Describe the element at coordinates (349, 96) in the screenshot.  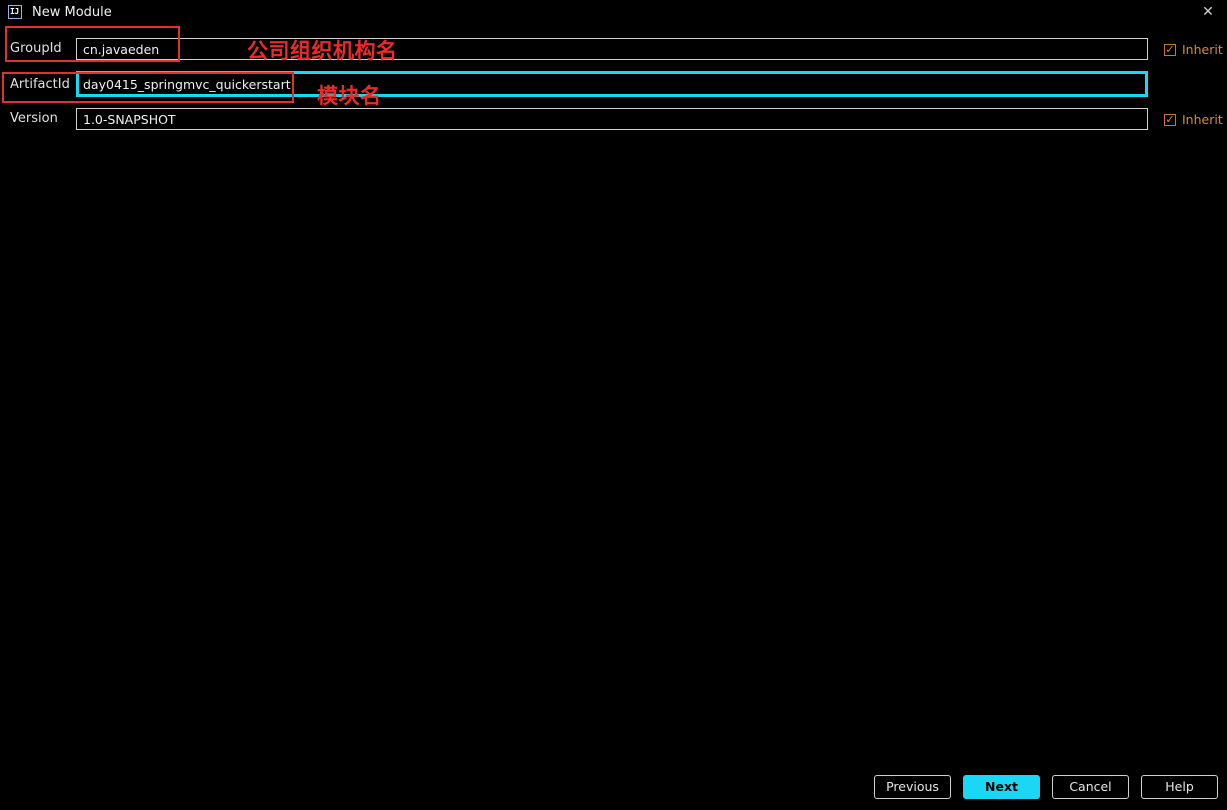
I see `artifact-annotation-text: 模块名` at that location.